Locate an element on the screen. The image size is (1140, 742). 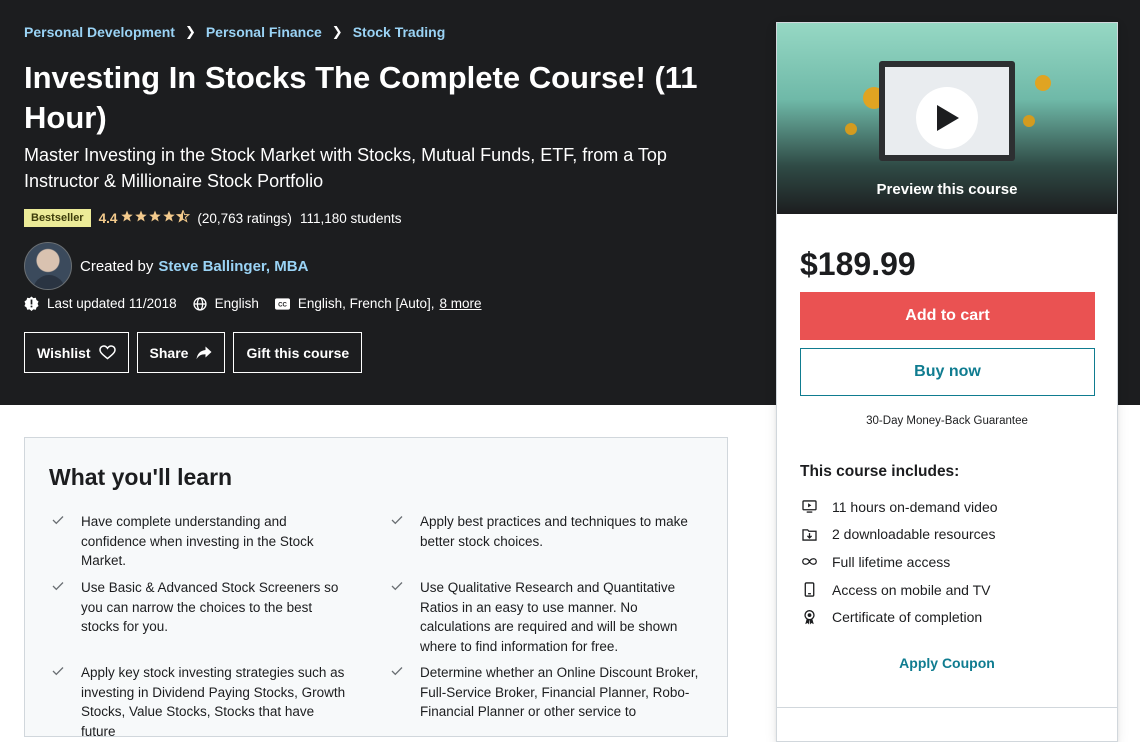
captions: CC English, French [Auto], 8 more is located at coordinates (378, 303).